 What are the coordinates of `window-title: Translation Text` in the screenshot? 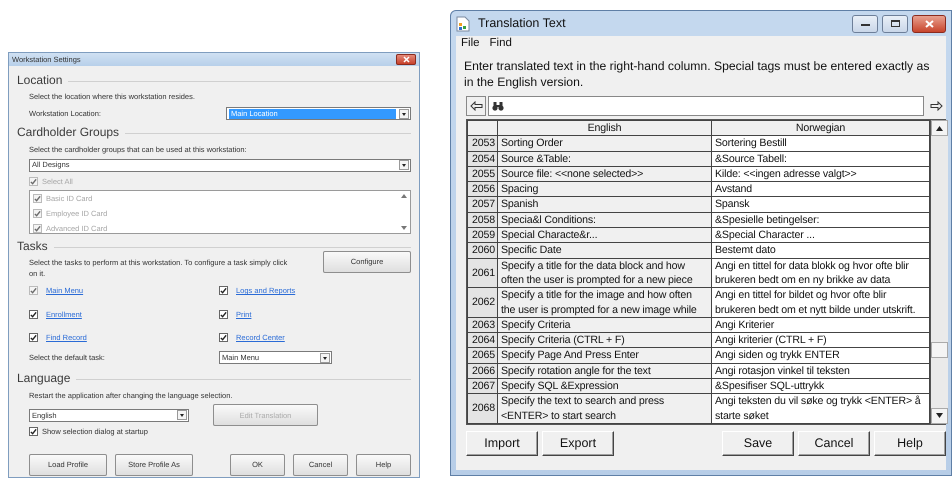 It's located at (522, 23).